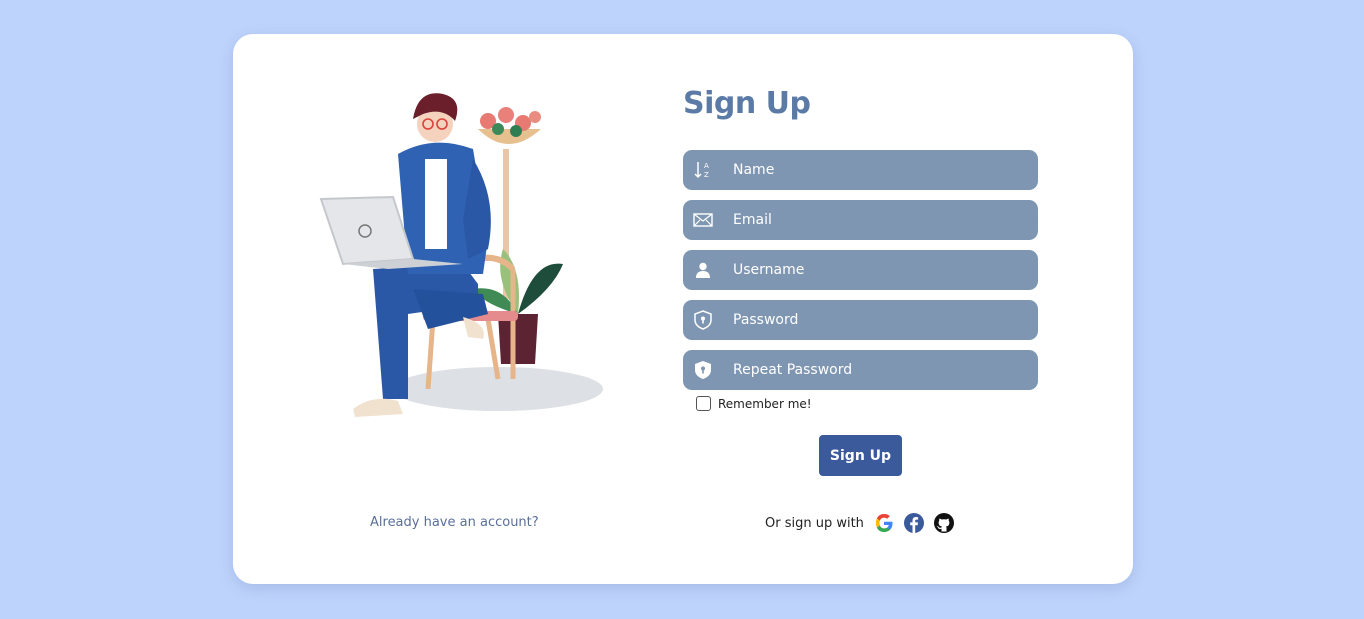  What do you see at coordinates (944, 523) in the screenshot?
I see `github-icon` at bounding box center [944, 523].